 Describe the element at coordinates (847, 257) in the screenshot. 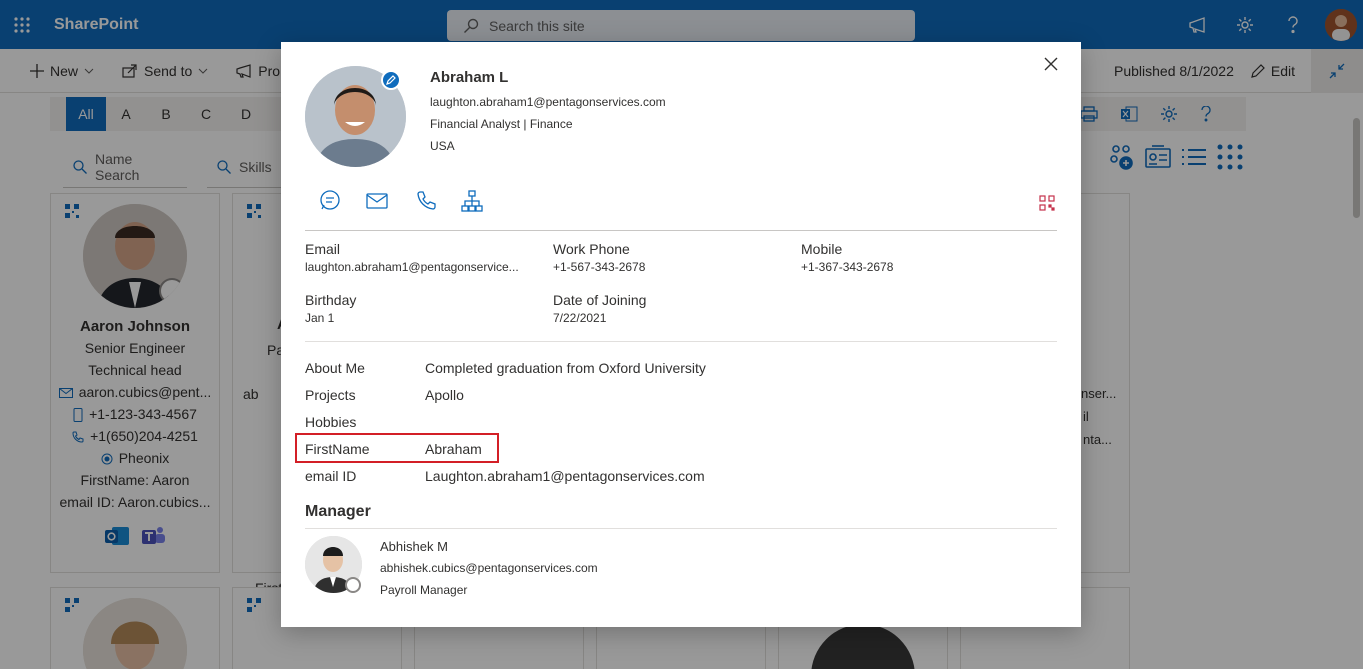

I see `mobile-field: Mobile +1-367-343-2678` at that location.